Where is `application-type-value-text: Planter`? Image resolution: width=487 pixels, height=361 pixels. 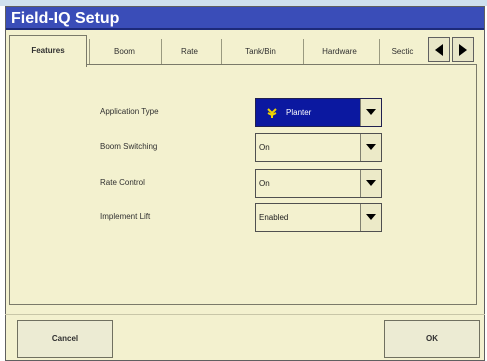
application-type-value-text: Planter is located at coordinates (299, 112).